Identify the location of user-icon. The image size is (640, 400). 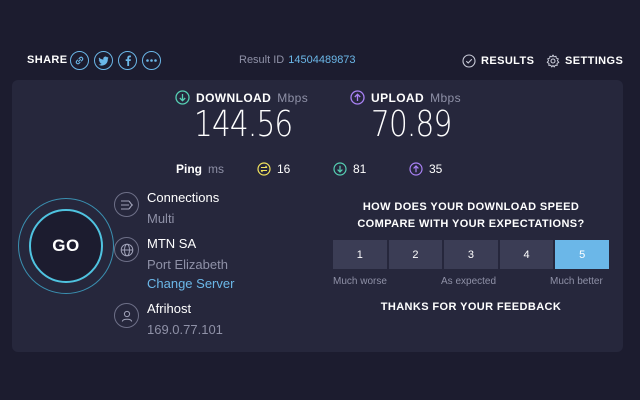
(126, 315).